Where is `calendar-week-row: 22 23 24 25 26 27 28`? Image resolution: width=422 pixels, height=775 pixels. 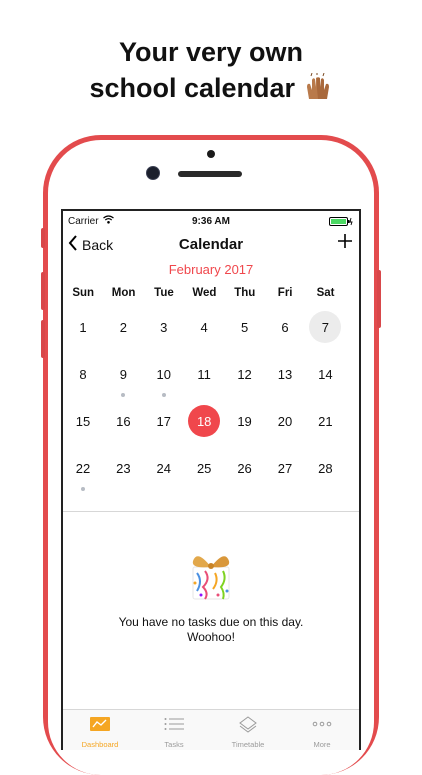 calendar-week-row: 22 23 24 25 26 27 28 is located at coordinates (211, 469).